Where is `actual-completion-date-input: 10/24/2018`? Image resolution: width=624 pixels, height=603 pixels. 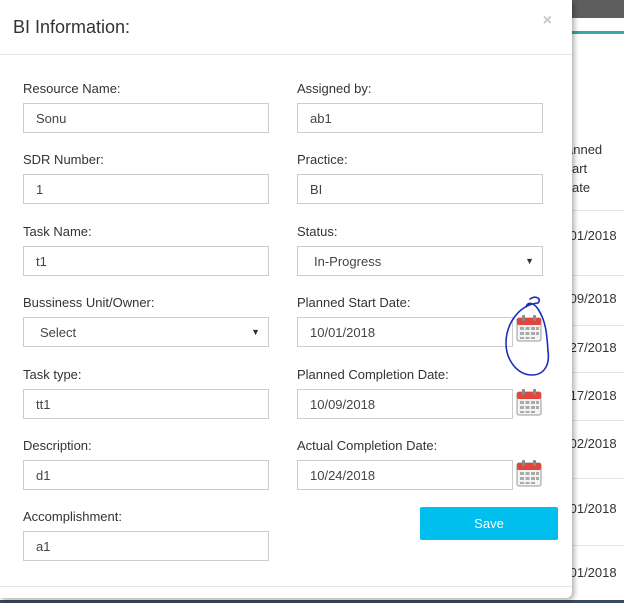 actual-completion-date-input: 10/24/2018 is located at coordinates (405, 475).